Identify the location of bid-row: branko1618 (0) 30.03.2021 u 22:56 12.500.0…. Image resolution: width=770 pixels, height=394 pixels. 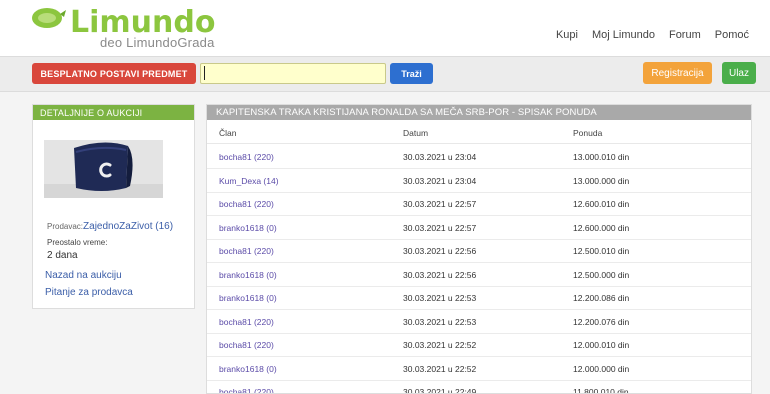
(479, 275).